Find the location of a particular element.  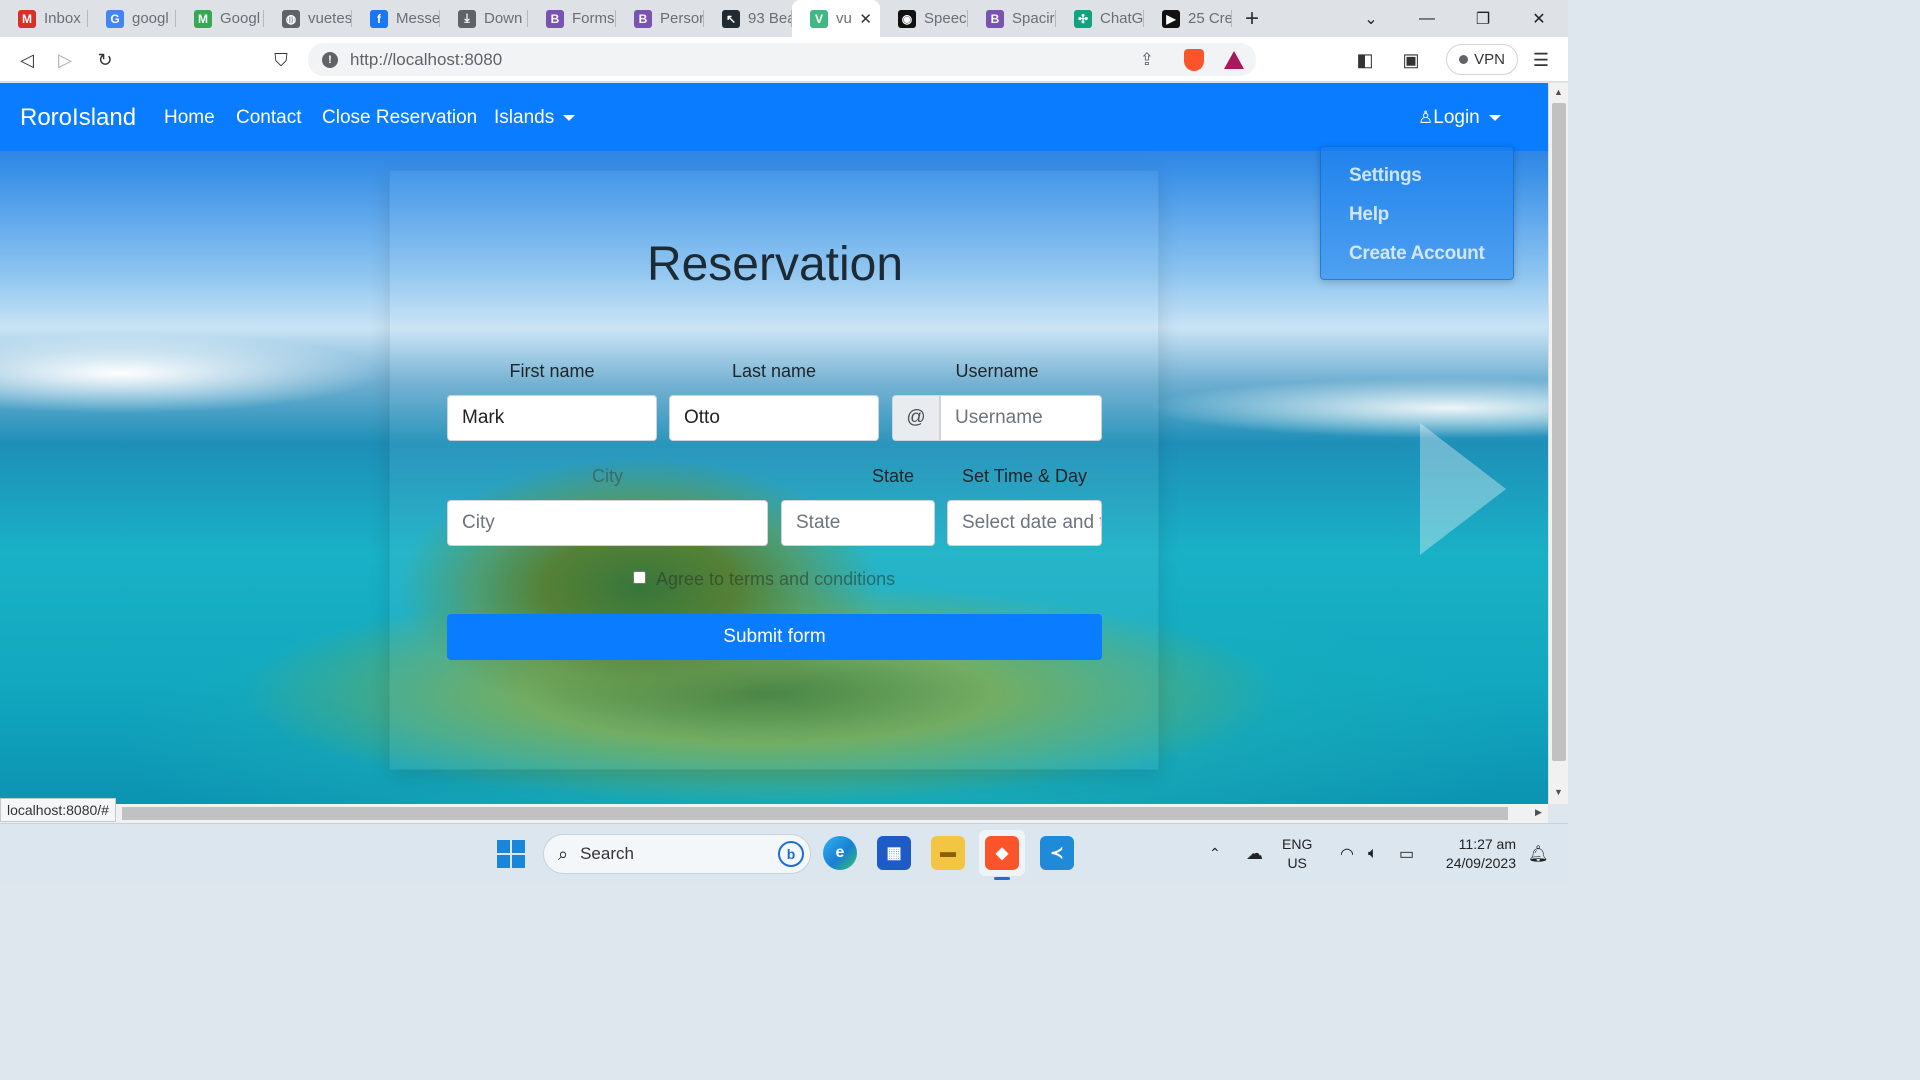

brave-rewards-icon is located at coordinates (1234, 59).